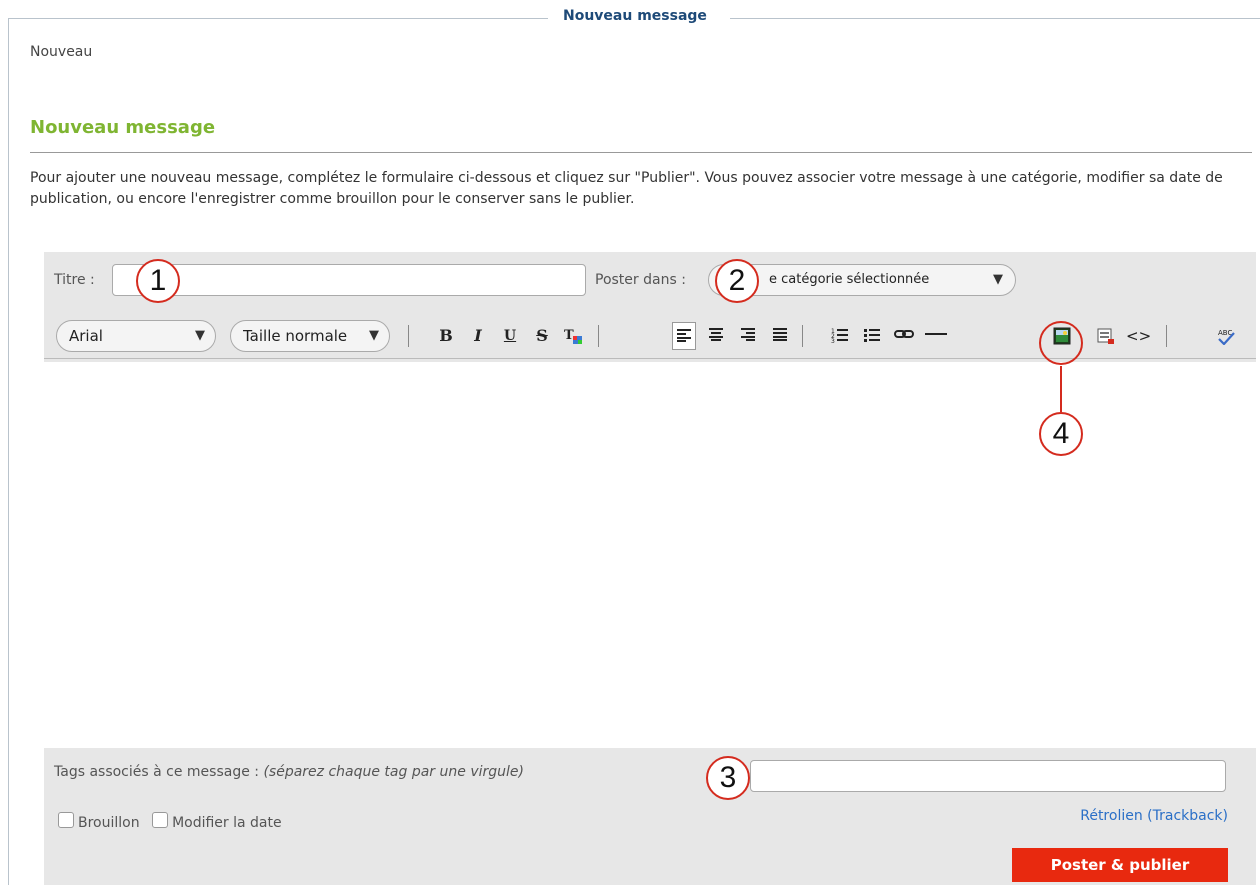  I want to click on callout-4: 4, so click(1061, 434).